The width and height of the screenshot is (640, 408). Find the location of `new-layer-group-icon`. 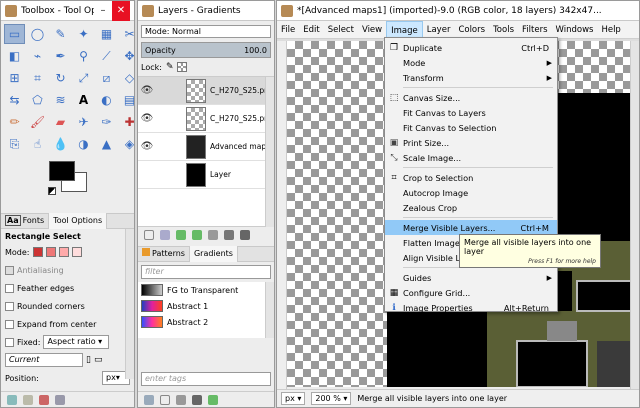

new-layer-group-icon is located at coordinates (165, 234).